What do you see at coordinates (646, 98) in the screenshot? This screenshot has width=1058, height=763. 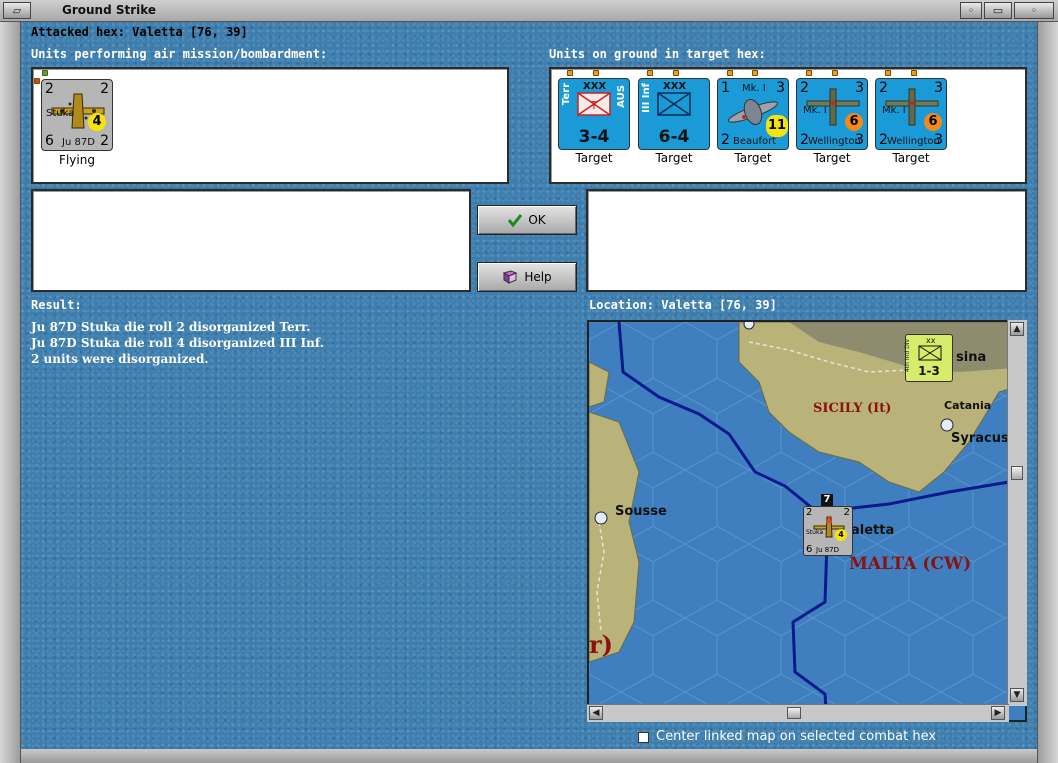 I see `unit-side-label: III Inf` at bounding box center [646, 98].